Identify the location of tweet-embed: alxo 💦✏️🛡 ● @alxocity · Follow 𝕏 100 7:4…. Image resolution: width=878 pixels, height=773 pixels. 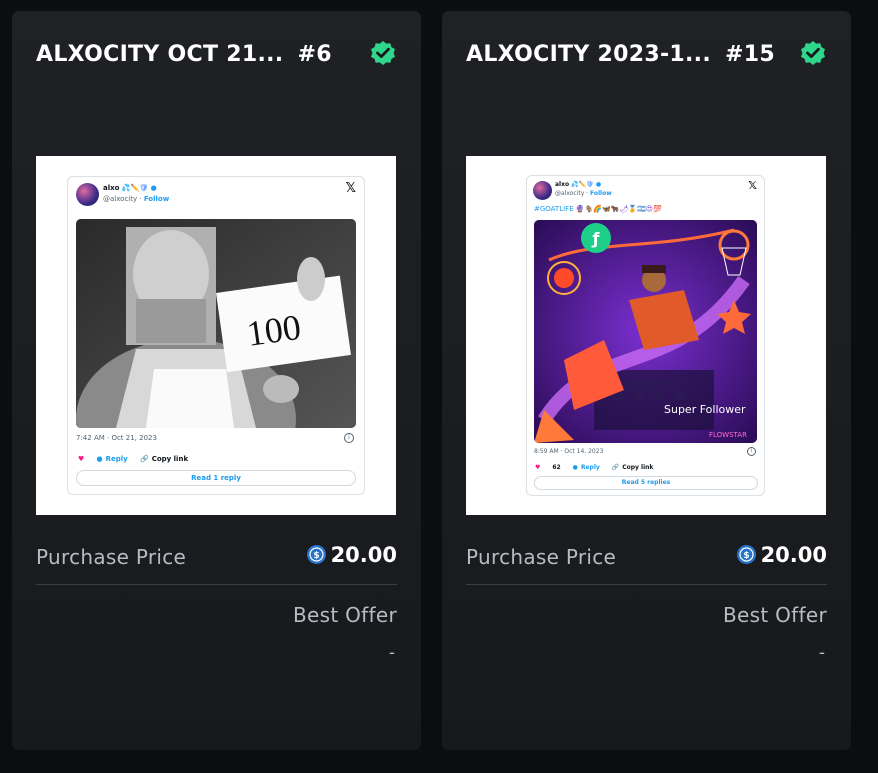
(216, 335).